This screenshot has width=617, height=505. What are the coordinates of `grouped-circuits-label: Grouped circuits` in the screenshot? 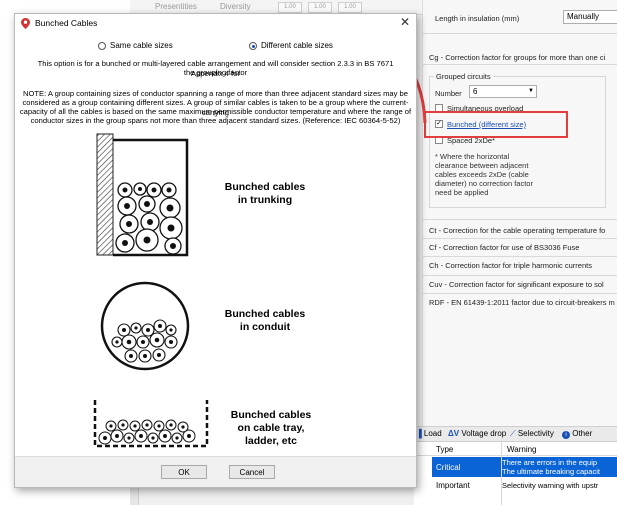 It's located at (463, 76).